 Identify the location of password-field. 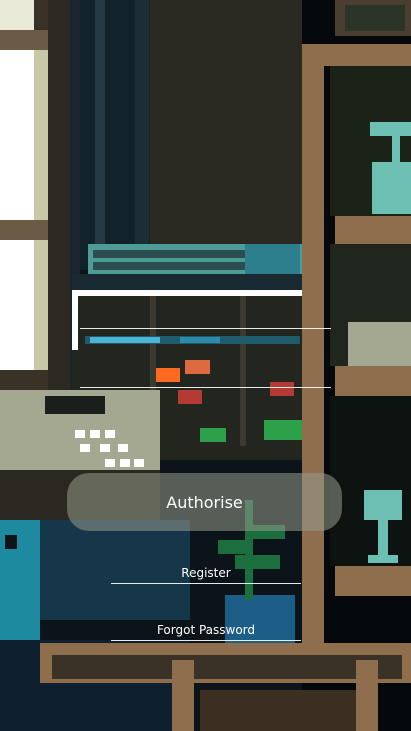
(205, 373).